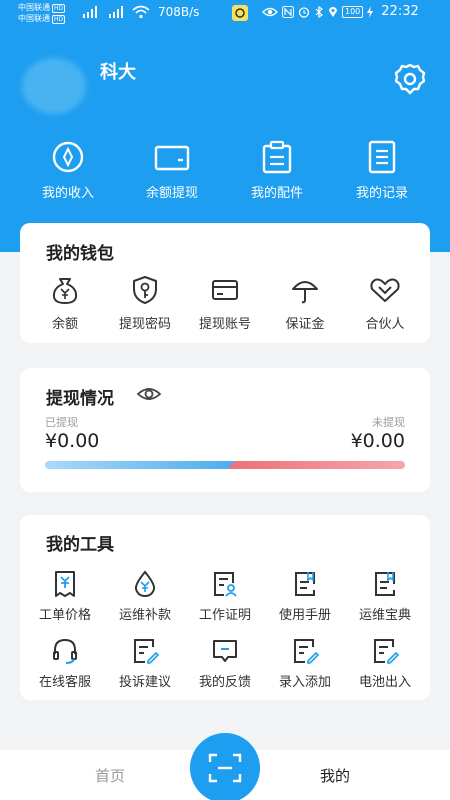 The image size is (450, 800). Describe the element at coordinates (61, 422) in the screenshot. I see `withdrawn-label: 已提现` at that location.